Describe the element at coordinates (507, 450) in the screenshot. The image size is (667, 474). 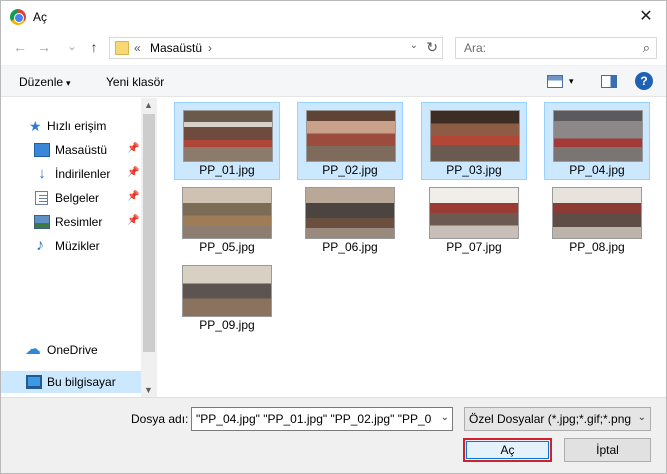
I see `open-button: Aç` at that location.